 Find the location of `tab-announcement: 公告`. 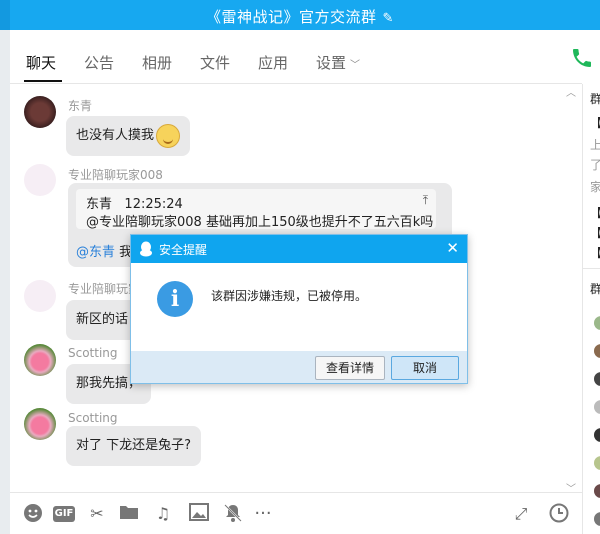

tab-announcement: 公告 is located at coordinates (99, 62).